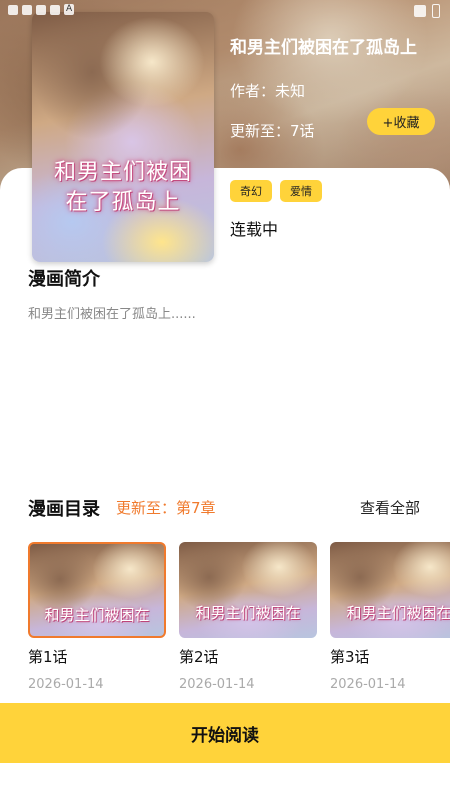 This screenshot has width=450, height=800. What do you see at coordinates (199, 657) in the screenshot?
I see `chapter-name: 第2话` at bounding box center [199, 657].